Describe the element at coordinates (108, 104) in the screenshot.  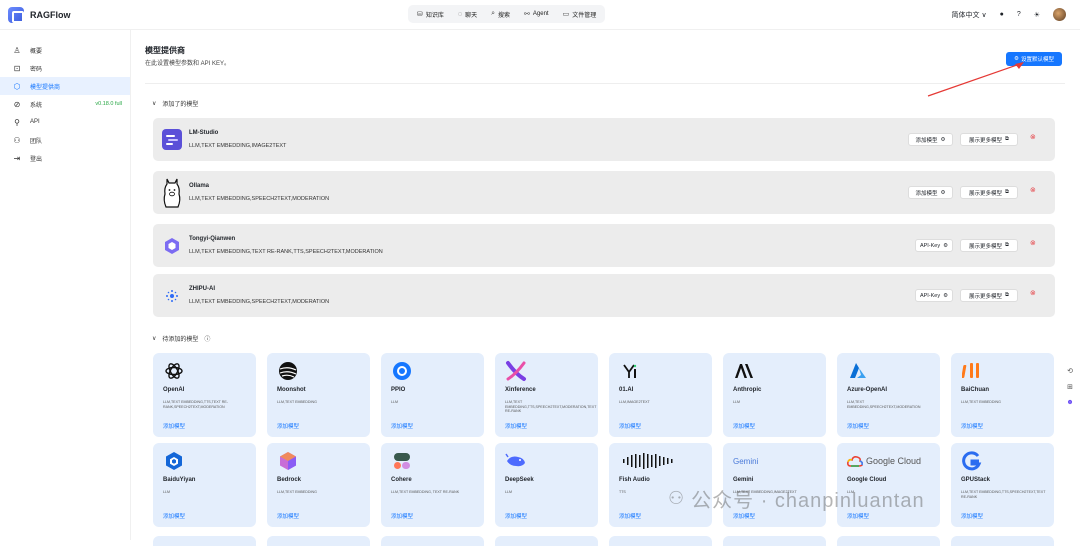
I see `version-label: v0.18.0 full` at that location.